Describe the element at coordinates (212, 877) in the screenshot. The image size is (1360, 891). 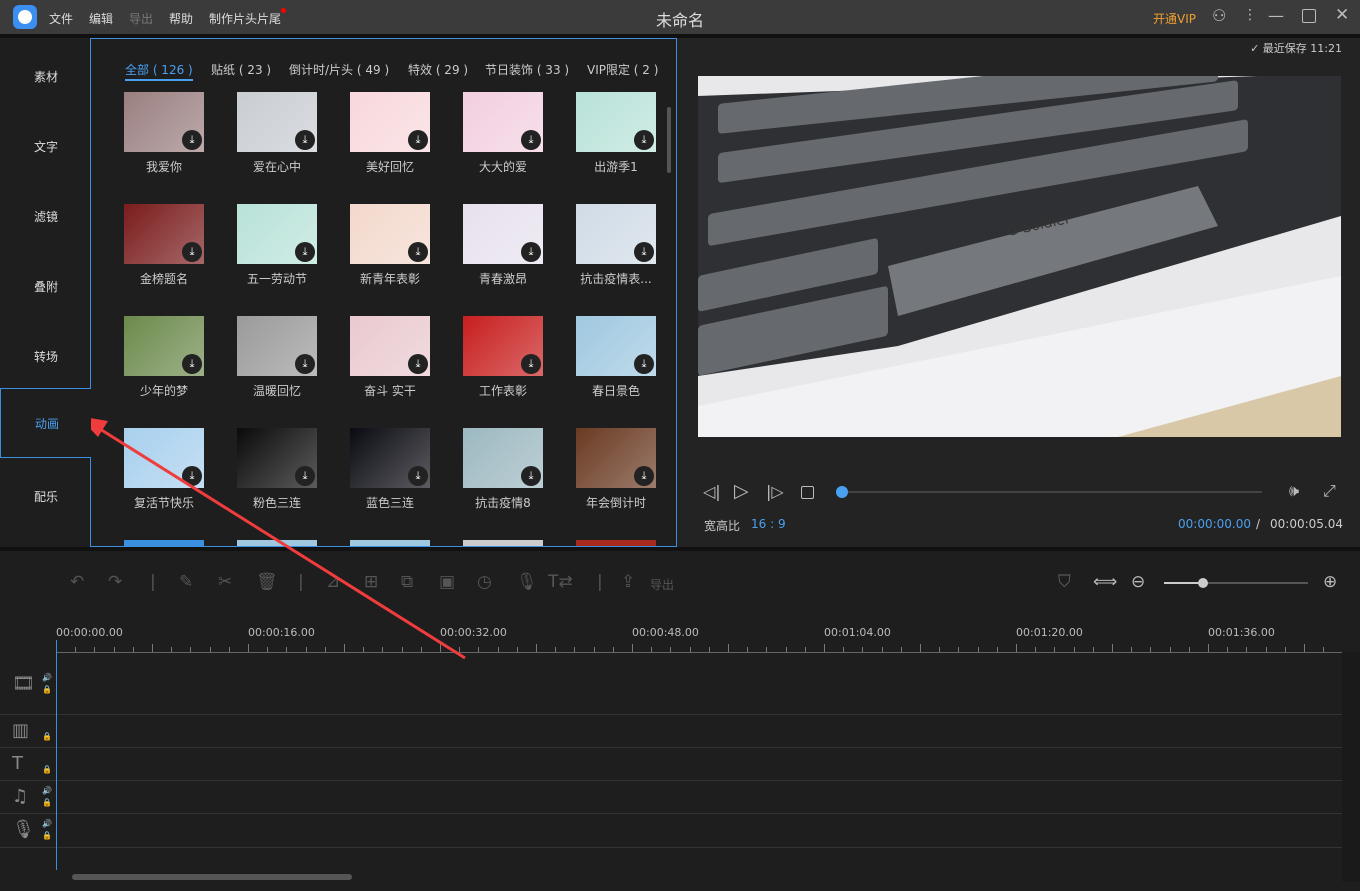
I see `timeline-scrollbar` at that location.